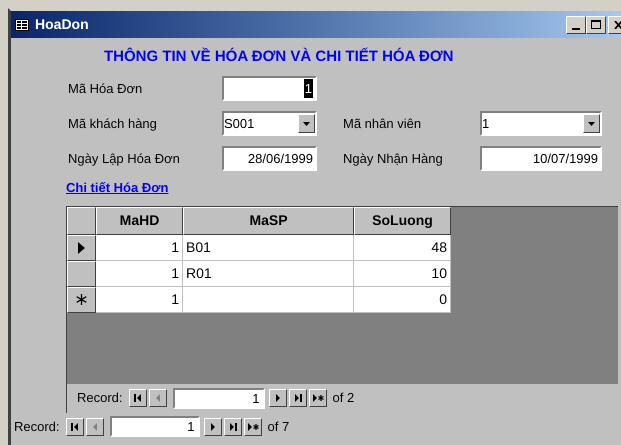  What do you see at coordinates (269, 123) in the screenshot?
I see `combo-box: S001` at bounding box center [269, 123].